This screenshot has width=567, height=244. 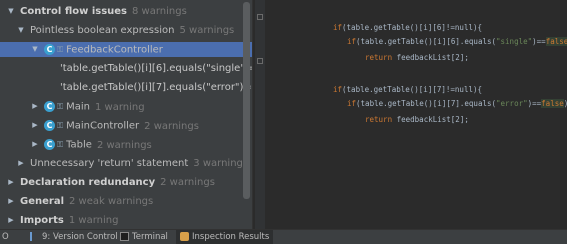 I want to click on editor-gutter, so click(x=260, y=114).